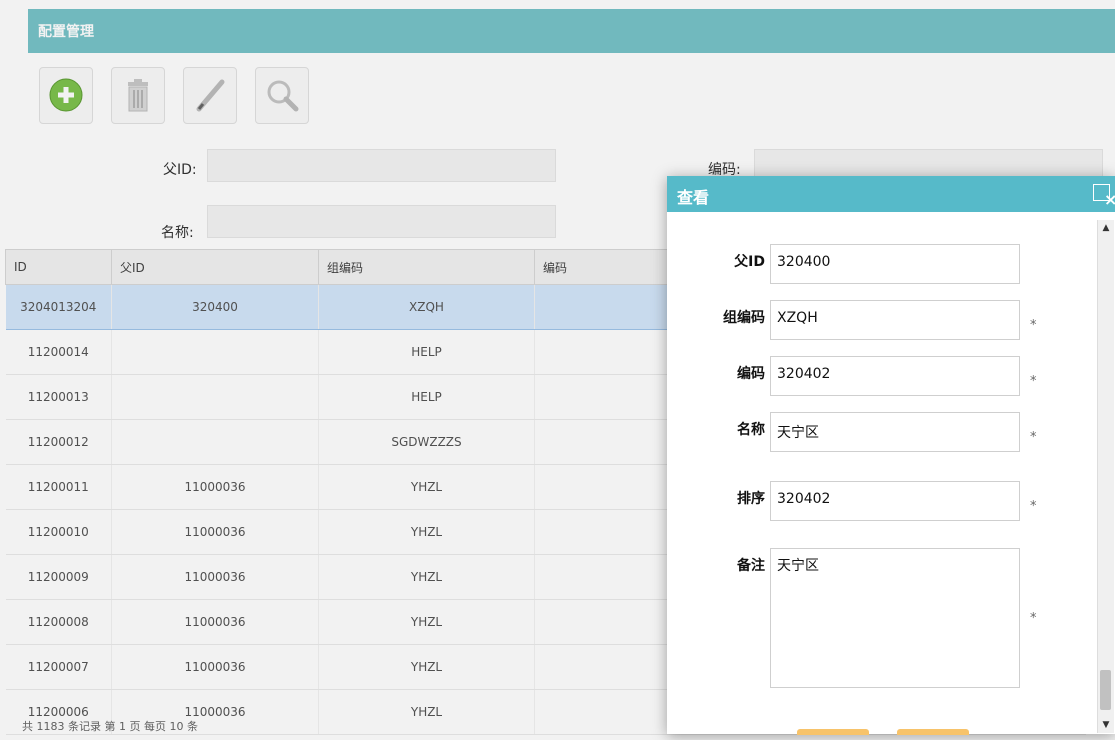  Describe the element at coordinates (749, 262) in the screenshot. I see `parent-id-label: 父ID` at that location.